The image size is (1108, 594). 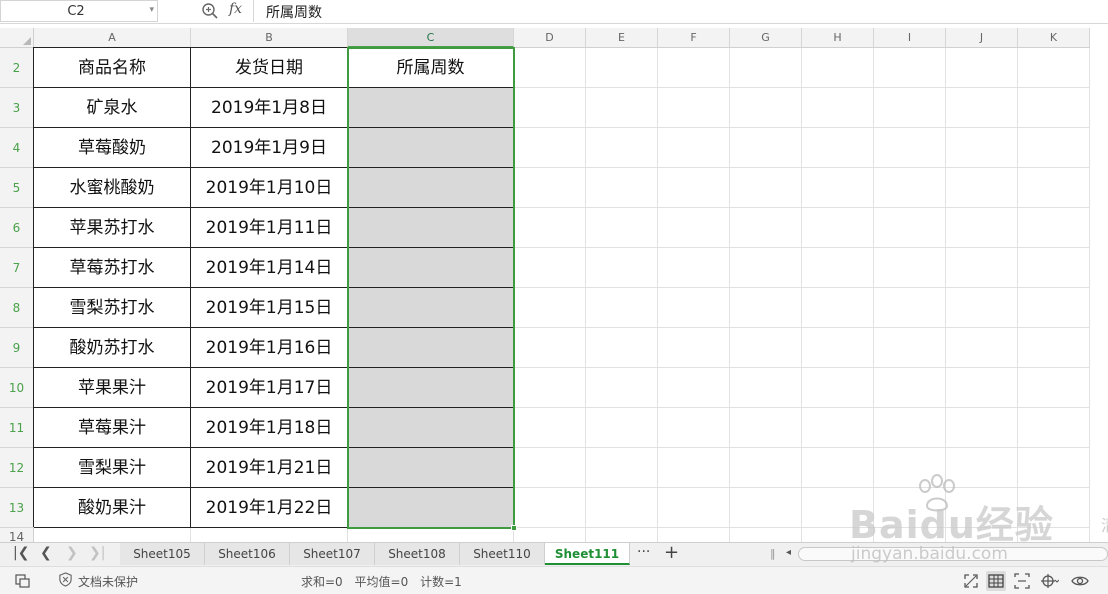 I want to click on column-header-a: A, so click(x=112, y=38).